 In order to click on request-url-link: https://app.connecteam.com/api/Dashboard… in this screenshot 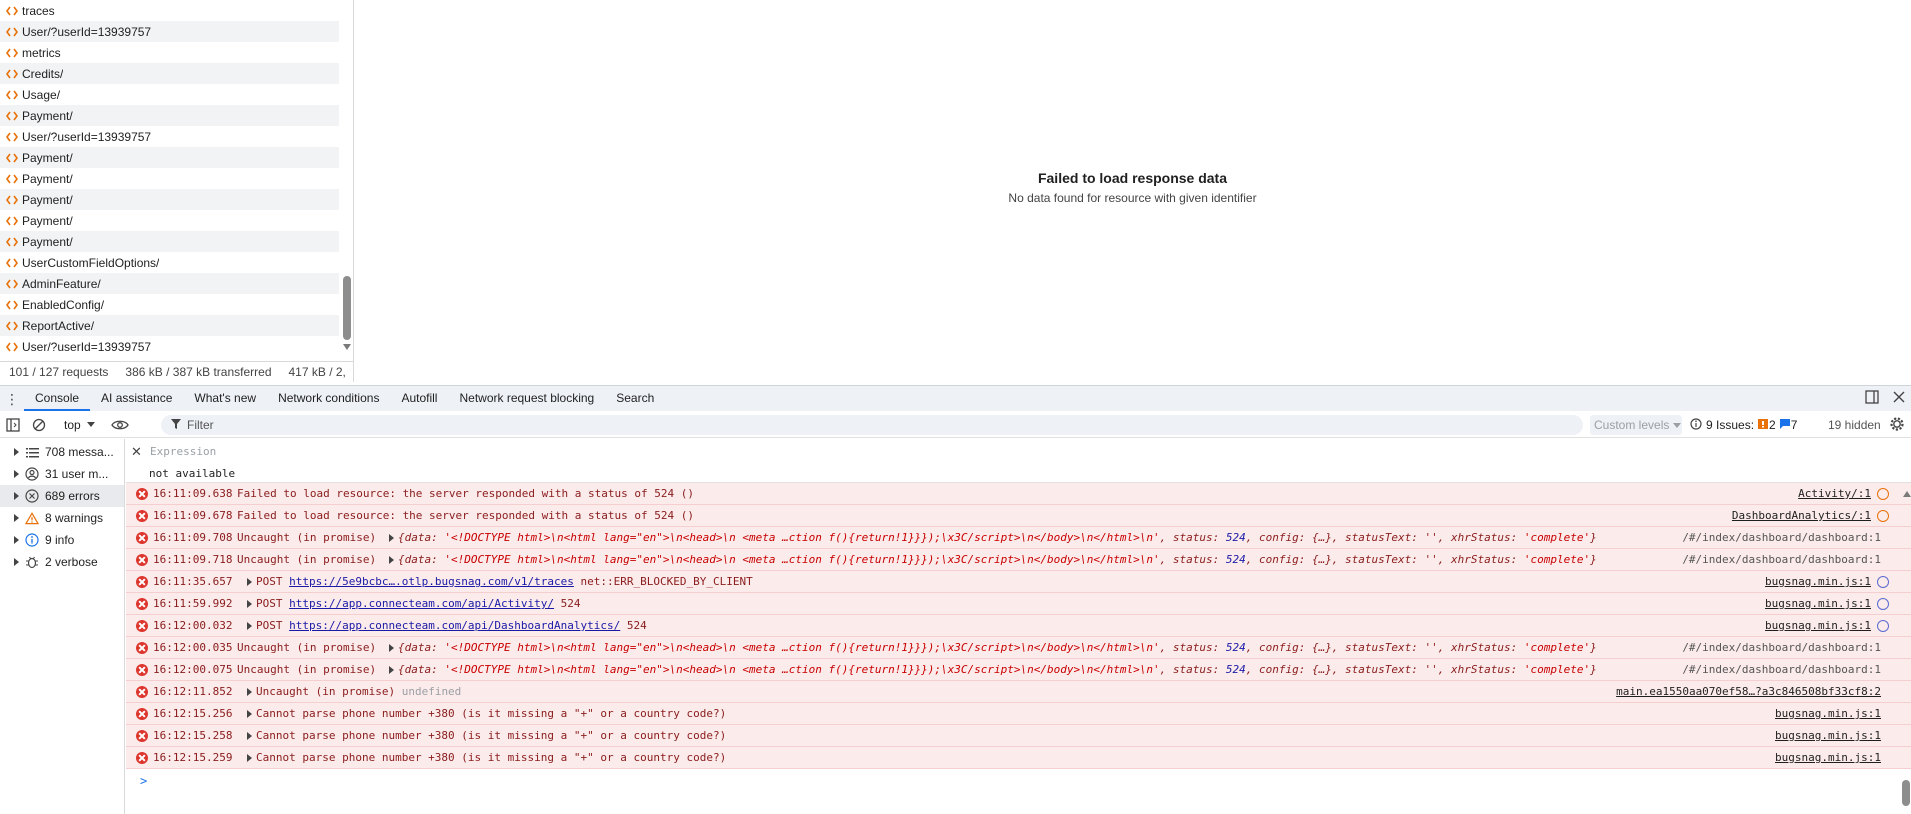, I will do `click(454, 625)`.